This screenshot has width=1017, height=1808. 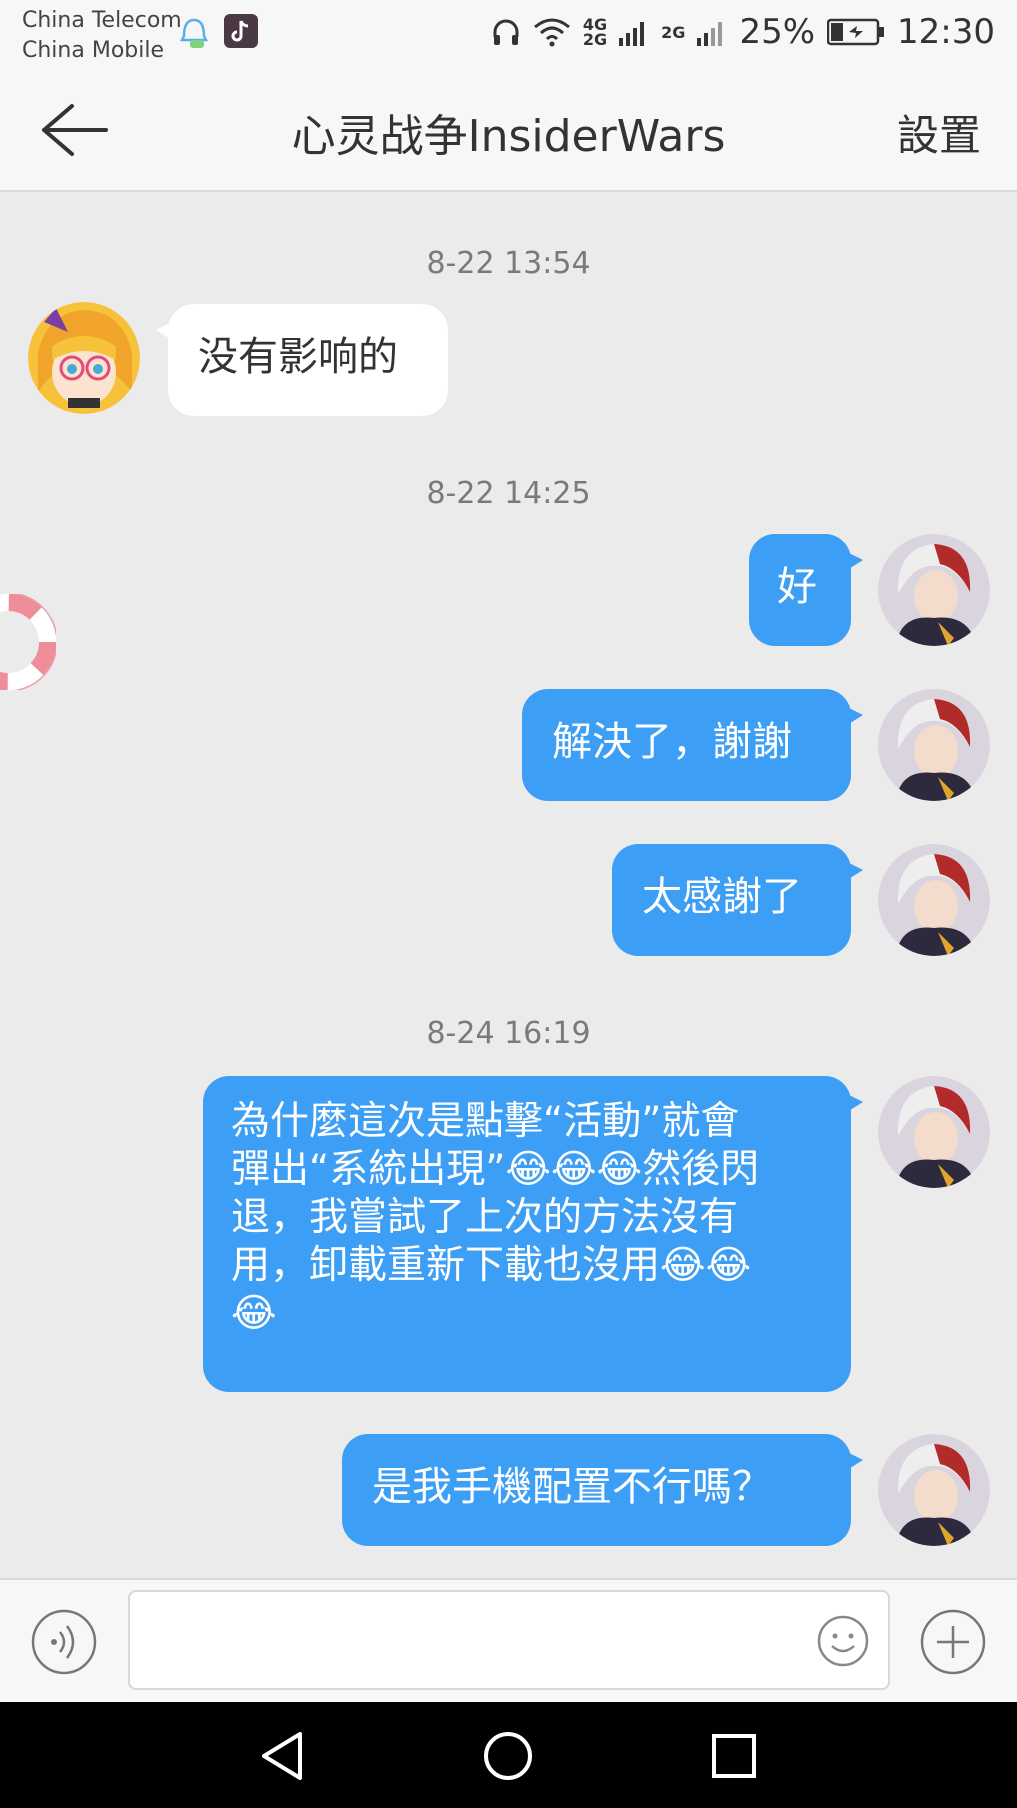 I want to click on message-bubble-outgoing: 太感謝了, so click(x=737, y=900).